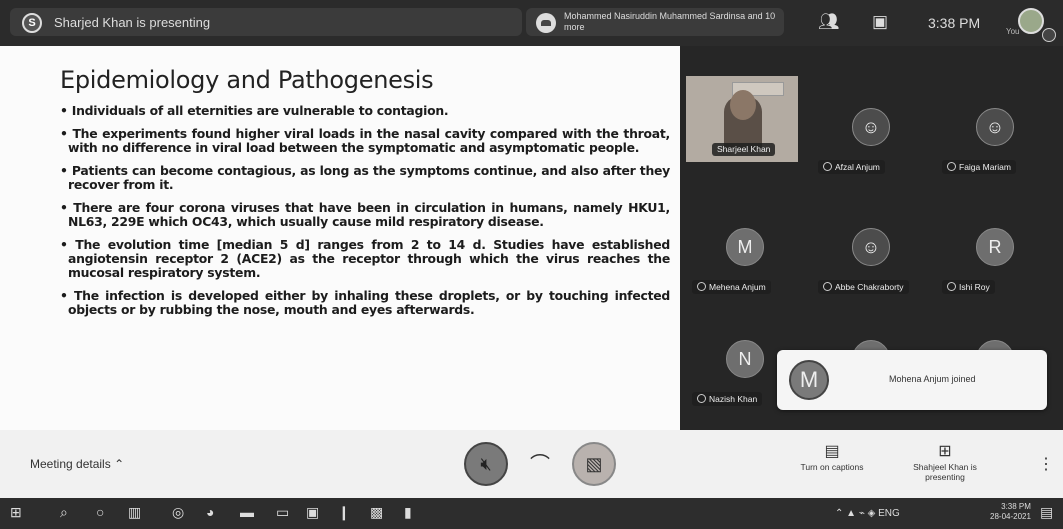 The image size is (1063, 529). Describe the element at coordinates (210, 512) in the screenshot. I see `app-icon: ◕` at that location.